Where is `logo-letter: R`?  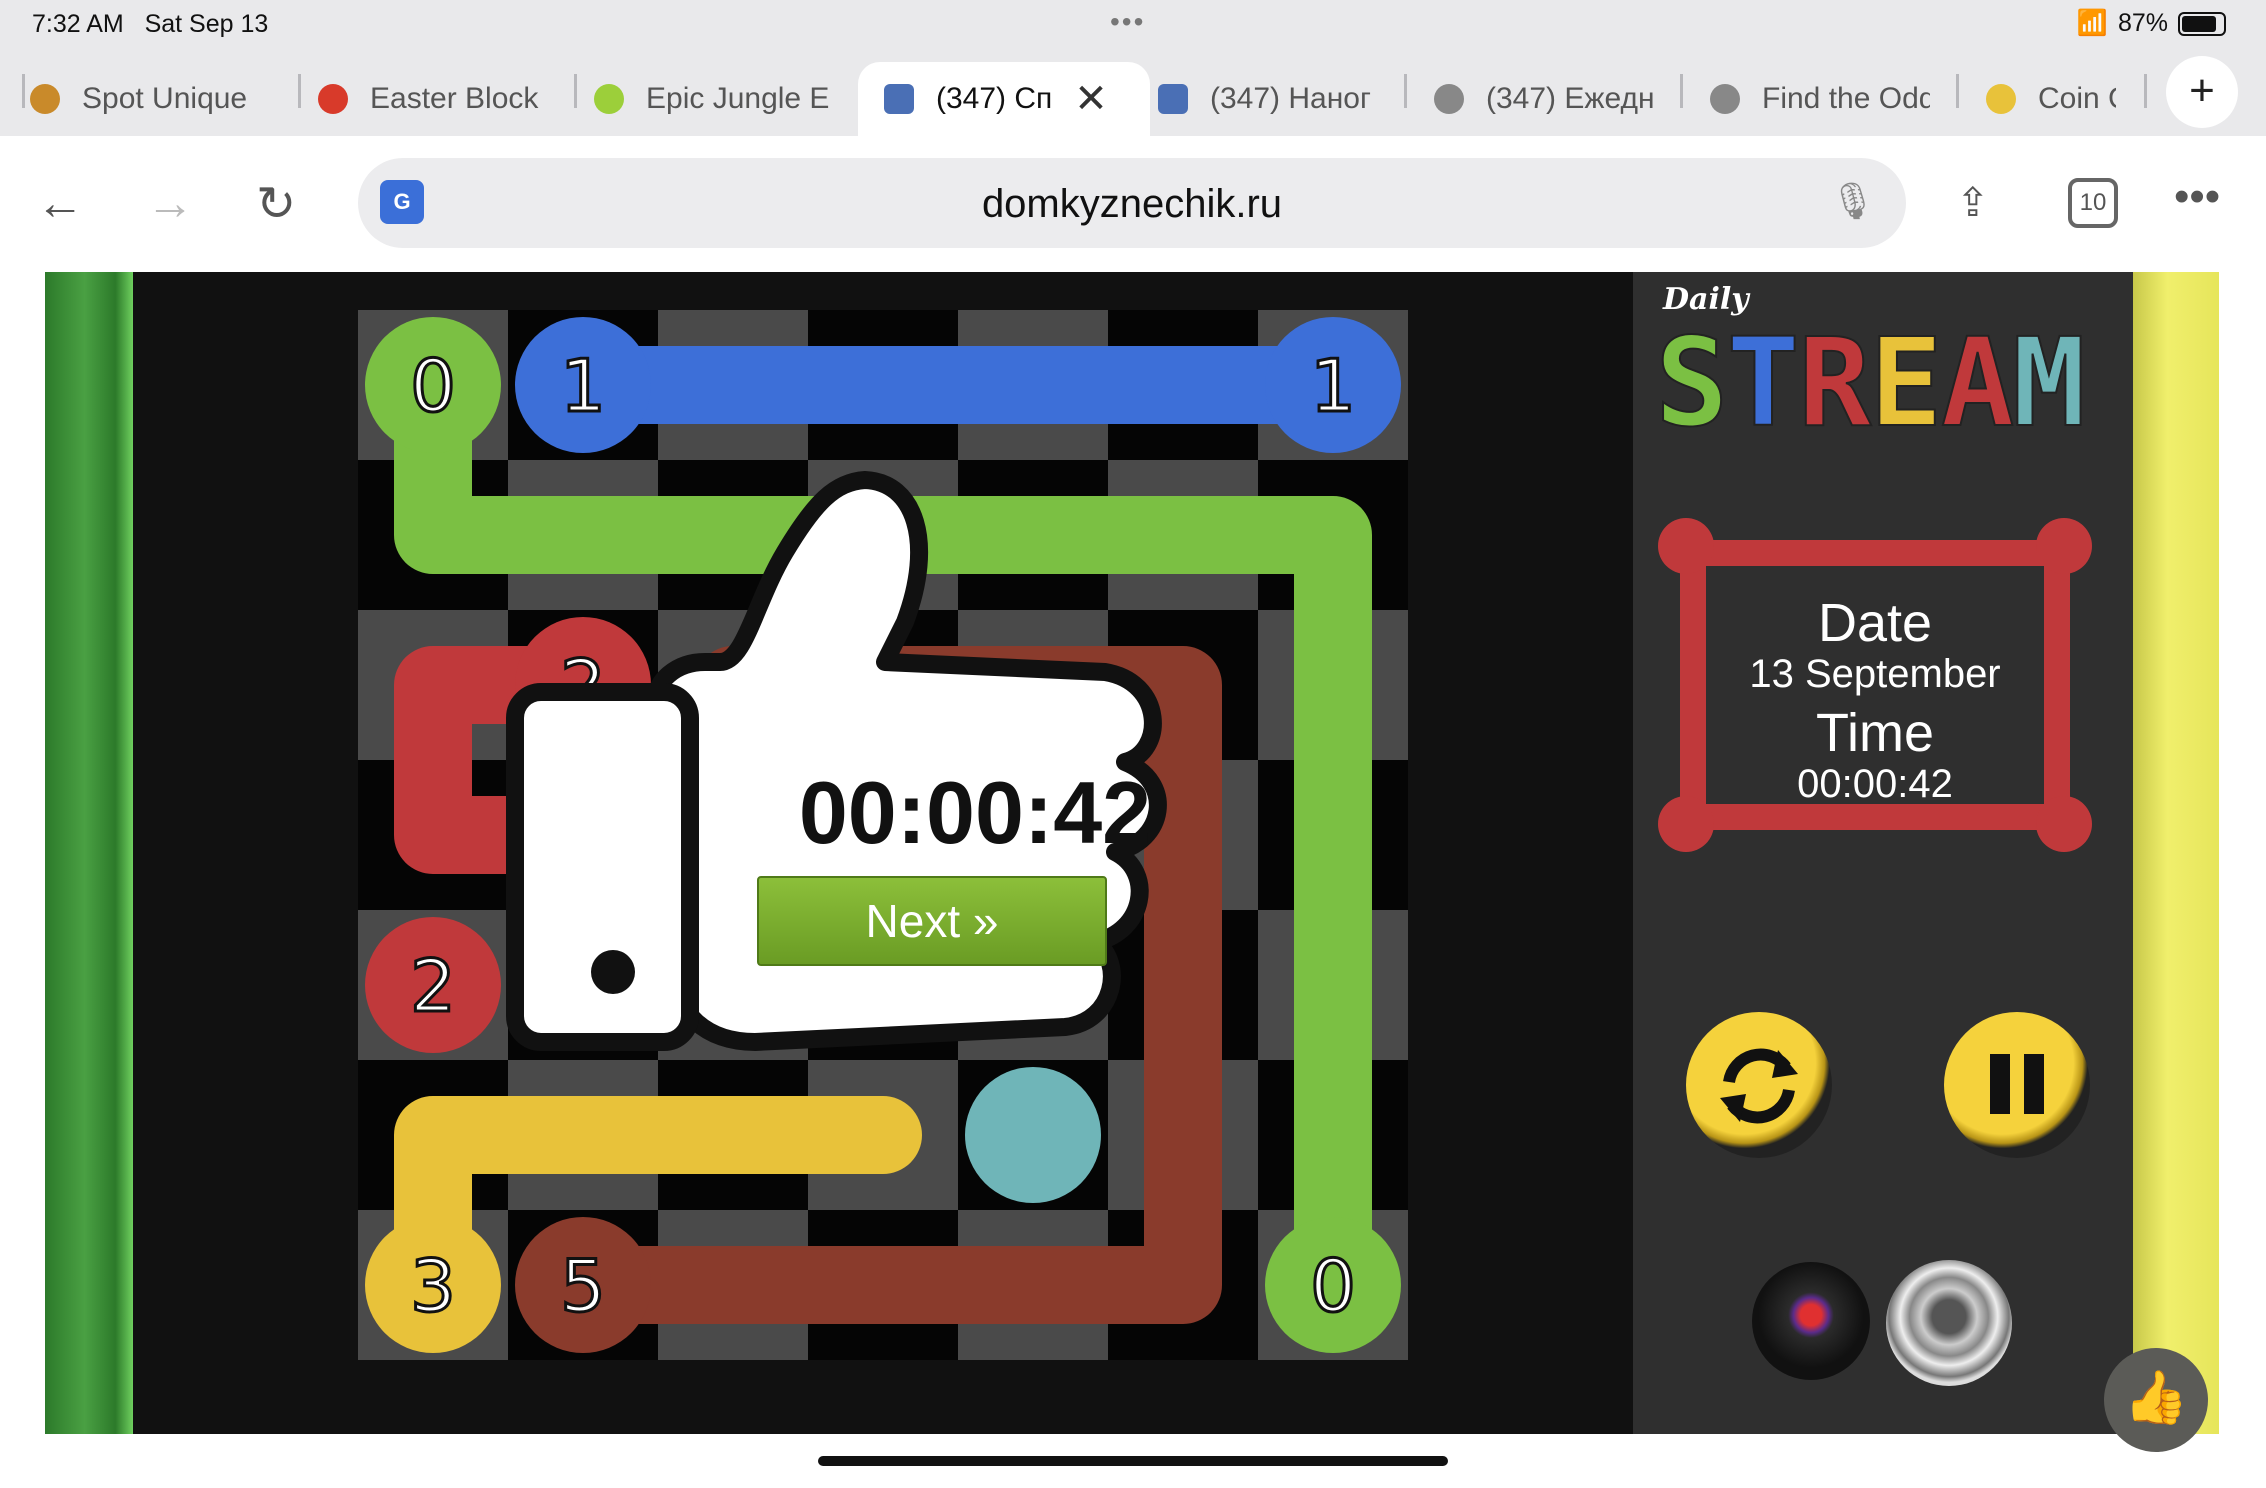
logo-letter: R is located at coordinates (1834, 383).